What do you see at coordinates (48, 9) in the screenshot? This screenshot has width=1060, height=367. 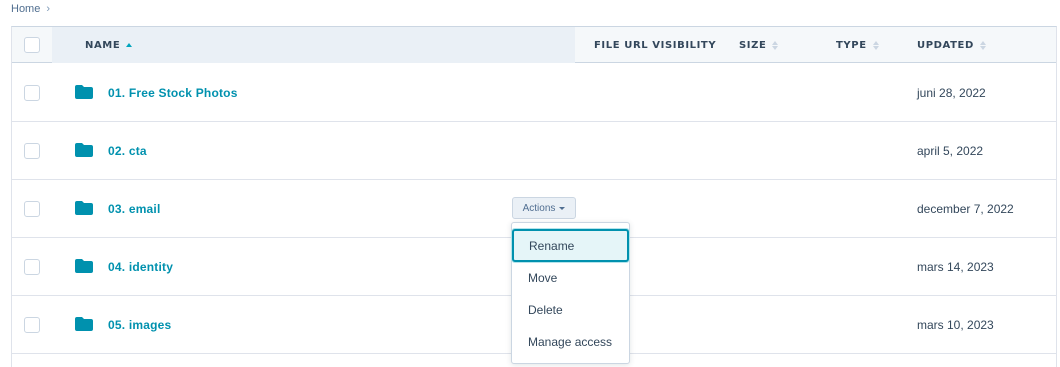 I see `chevron-right-icon: ›` at bounding box center [48, 9].